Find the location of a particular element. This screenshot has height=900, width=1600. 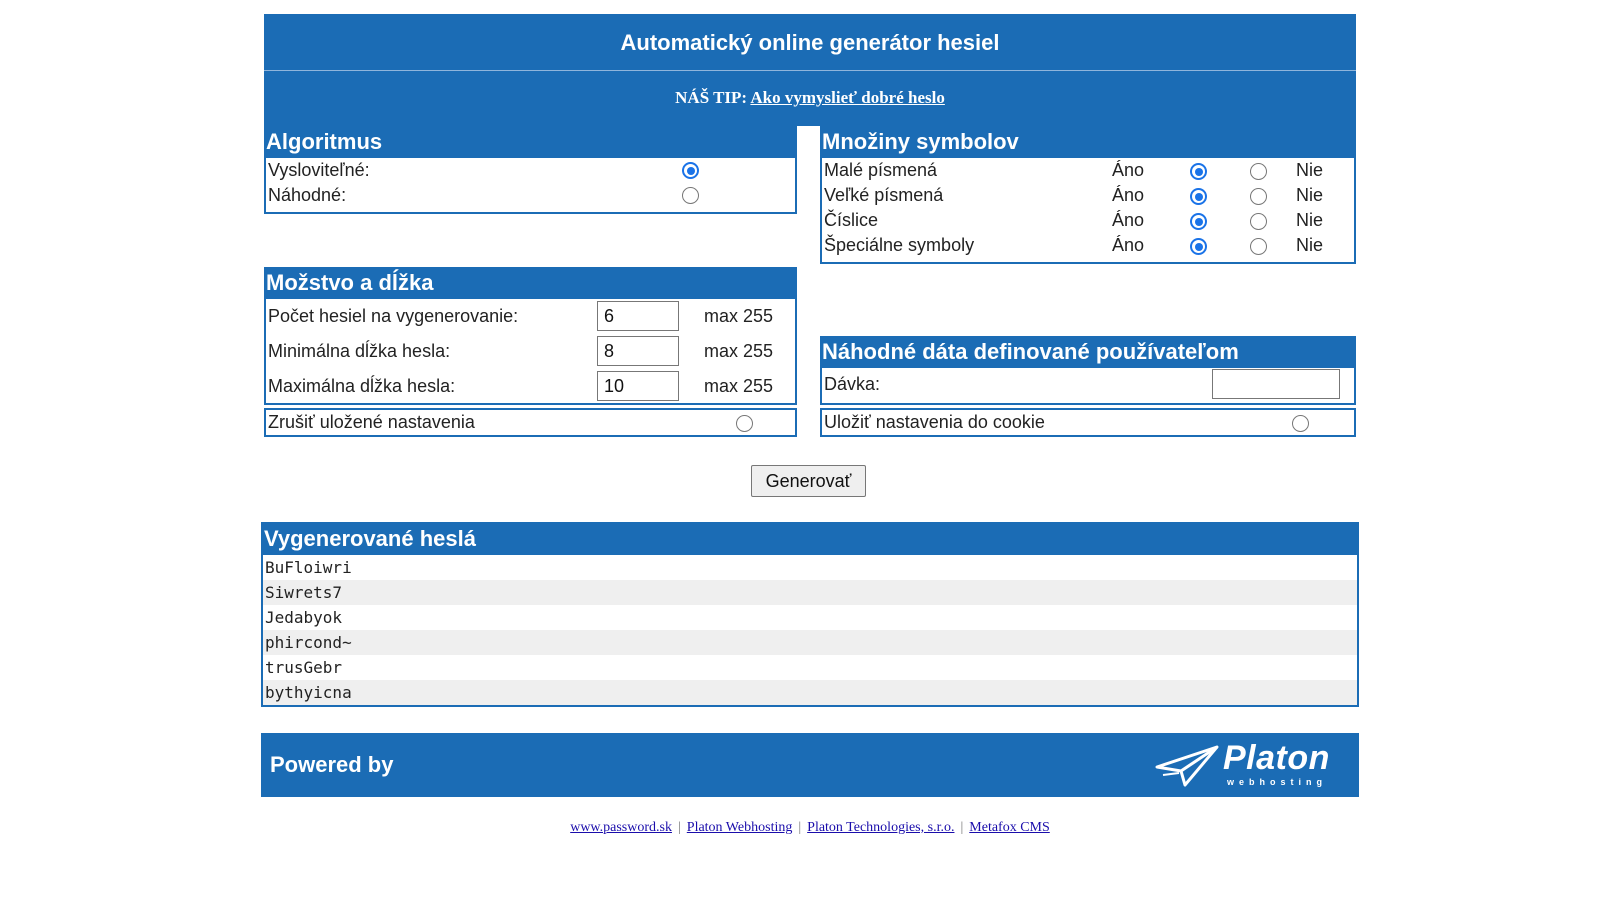

save-cookie-label: Uložiť nastavenia do cookie is located at coordinates (934, 422).